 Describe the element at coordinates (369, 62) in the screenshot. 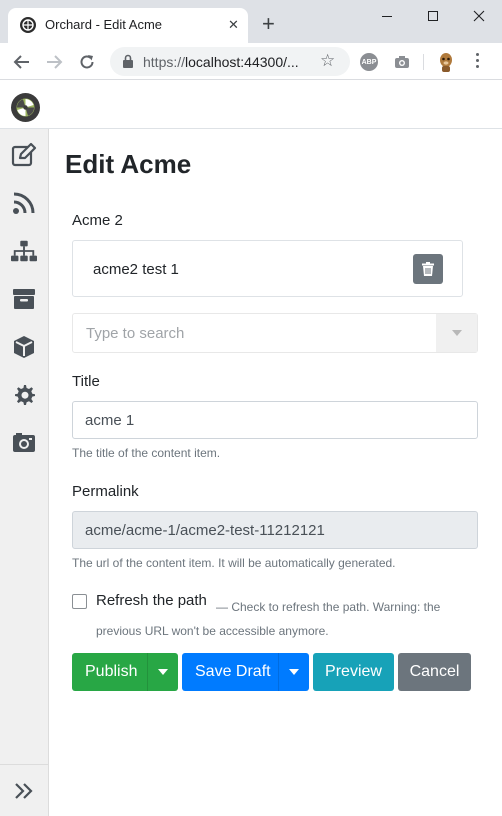

I see `adblock-extension-icon: ABP` at that location.